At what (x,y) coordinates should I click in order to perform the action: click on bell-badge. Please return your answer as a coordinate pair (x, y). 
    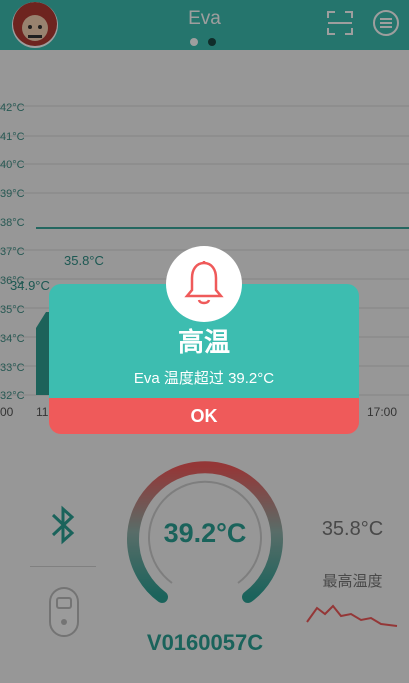
    Looking at the image, I should click on (204, 284).